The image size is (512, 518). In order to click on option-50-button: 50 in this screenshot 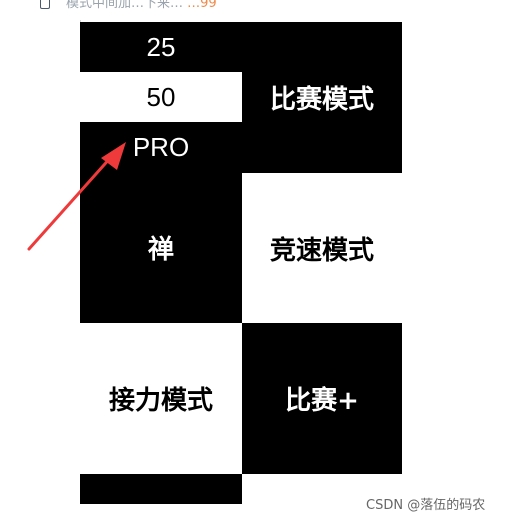, I will do `click(161, 97)`.